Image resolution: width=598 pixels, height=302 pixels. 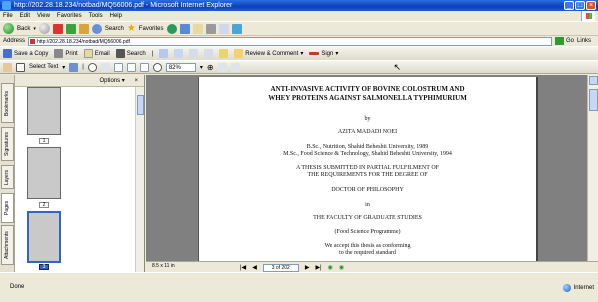 What do you see at coordinates (569, 5) in the screenshot?
I see `minimize-button: _` at bounding box center [569, 5].